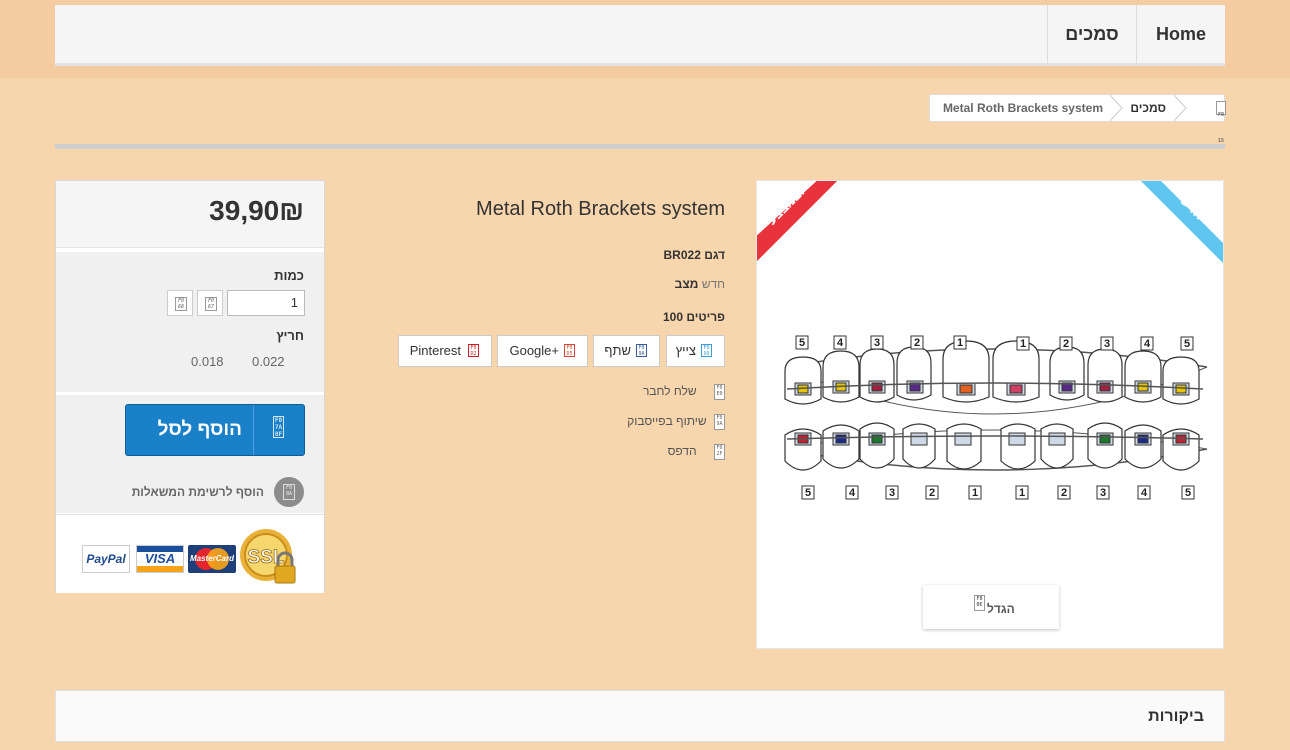 The width and height of the screenshot is (1290, 750). Describe the element at coordinates (445, 351) in the screenshot. I see `pinterest-button: F0 D2 Pinterest` at that location.